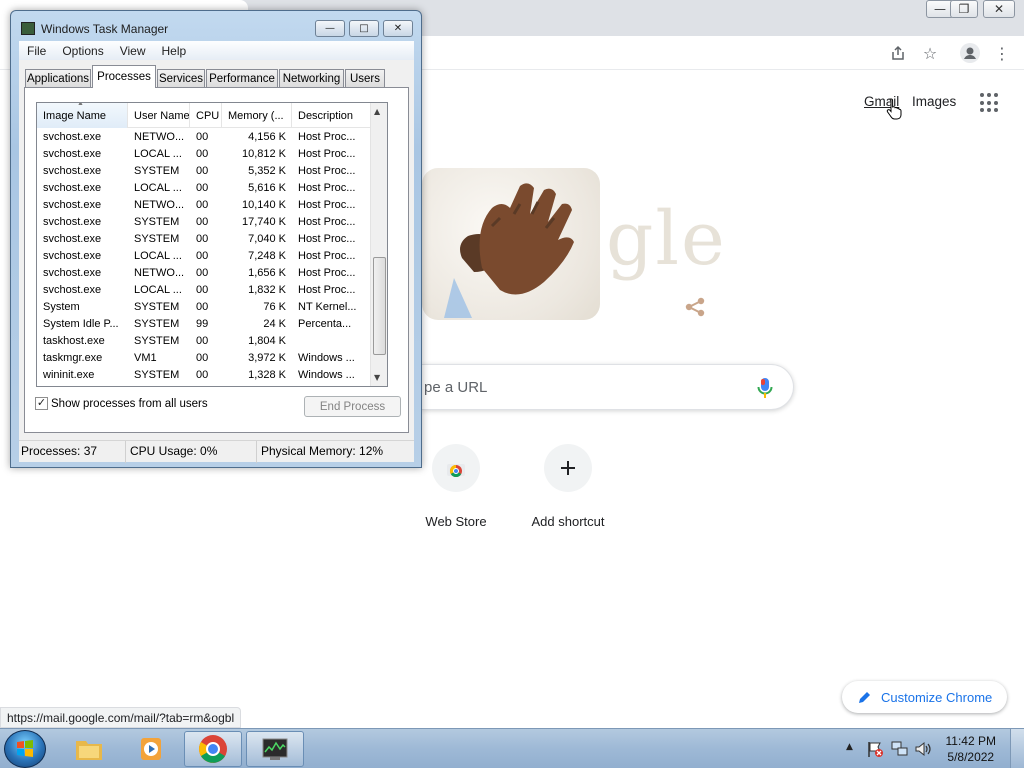 The height and width of the screenshot is (768, 1024). Describe the element at coordinates (267, 256) in the screenshot. I see `process-memory: 7,248 K` at that location.